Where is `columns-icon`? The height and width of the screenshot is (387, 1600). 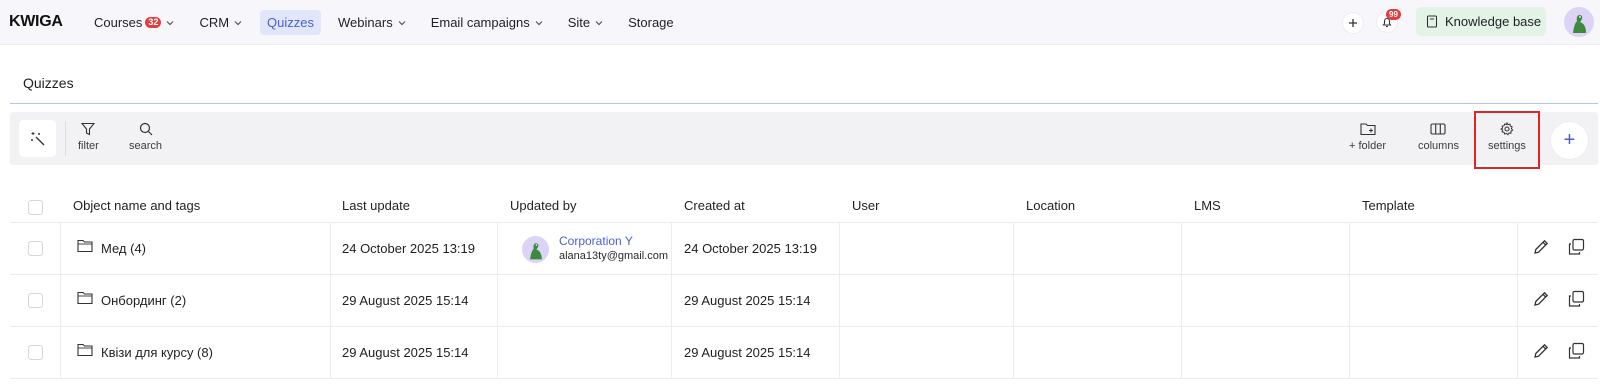
columns-icon is located at coordinates (1438, 129).